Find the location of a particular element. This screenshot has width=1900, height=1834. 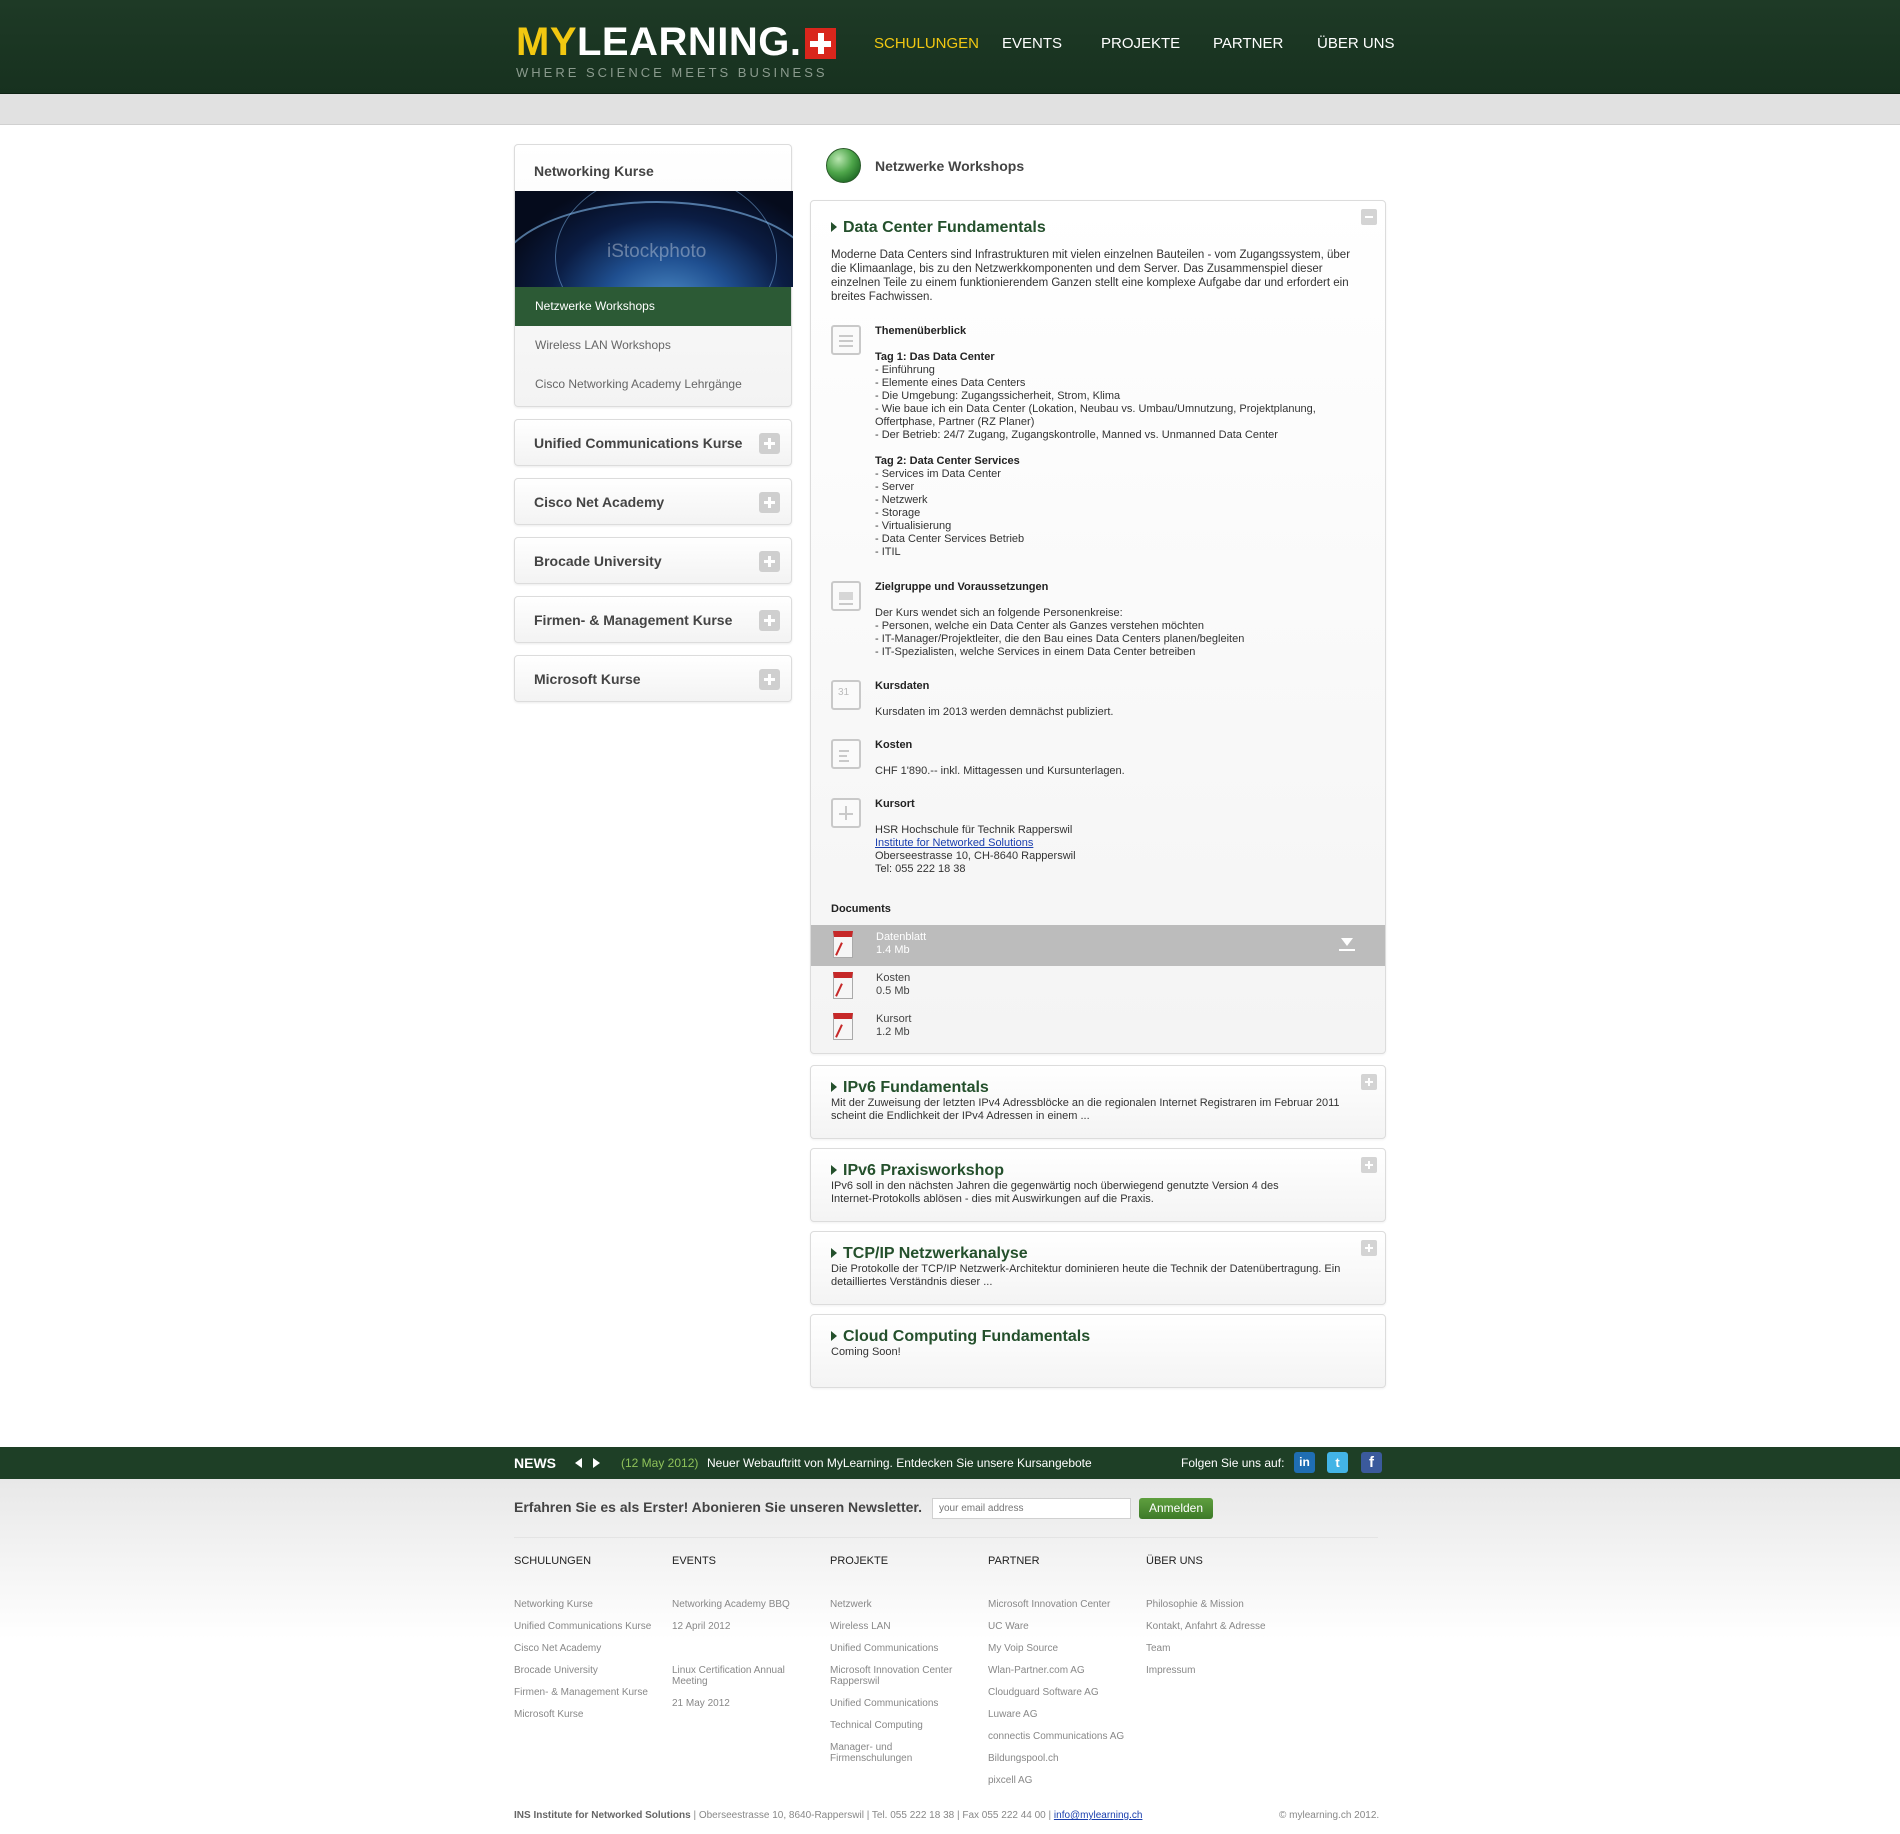

kursort-link: Institute for Networked Solutions is located at coordinates (954, 843).